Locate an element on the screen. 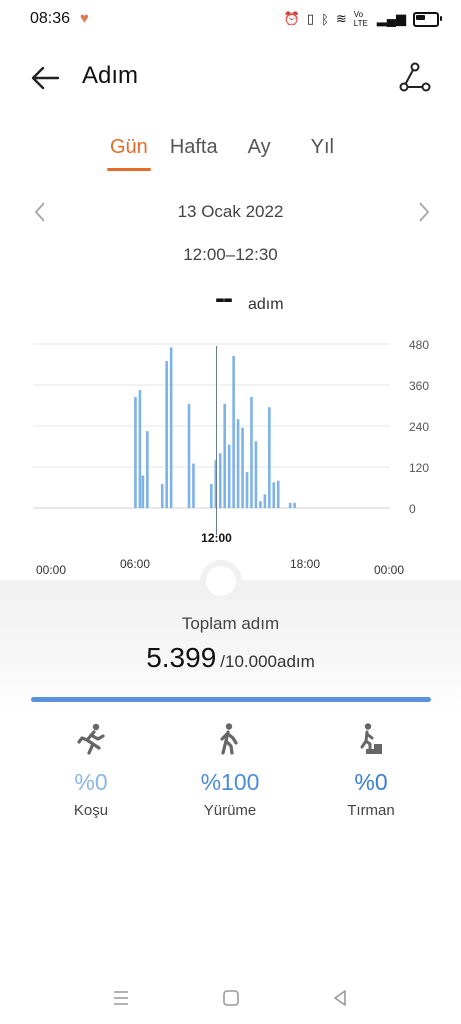  x-tick-label: 18:00 is located at coordinates (305, 564).